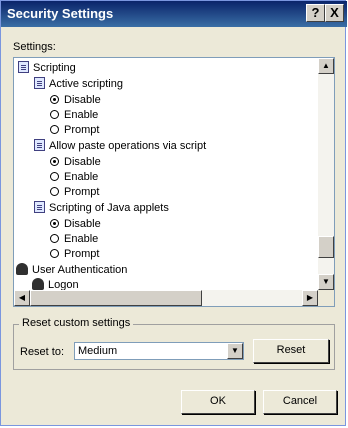  I want to click on radio-active-scripting-enable: Enable, so click(74, 115).